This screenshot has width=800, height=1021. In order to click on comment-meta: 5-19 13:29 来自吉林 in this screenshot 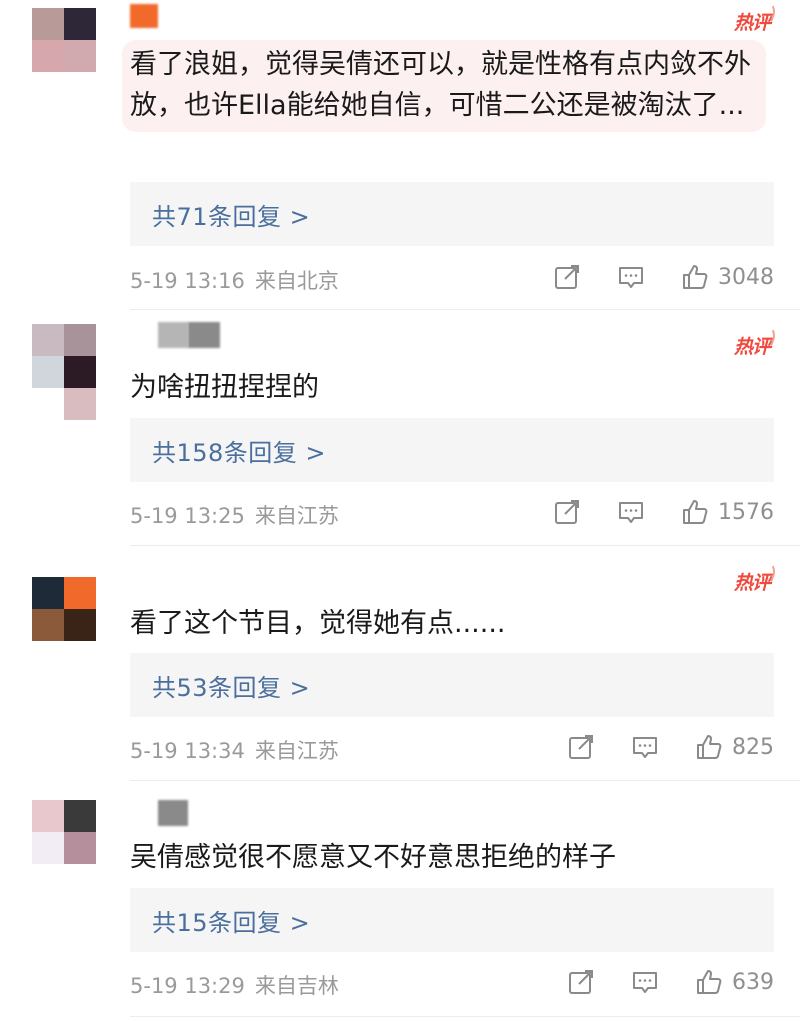, I will do `click(234, 985)`.